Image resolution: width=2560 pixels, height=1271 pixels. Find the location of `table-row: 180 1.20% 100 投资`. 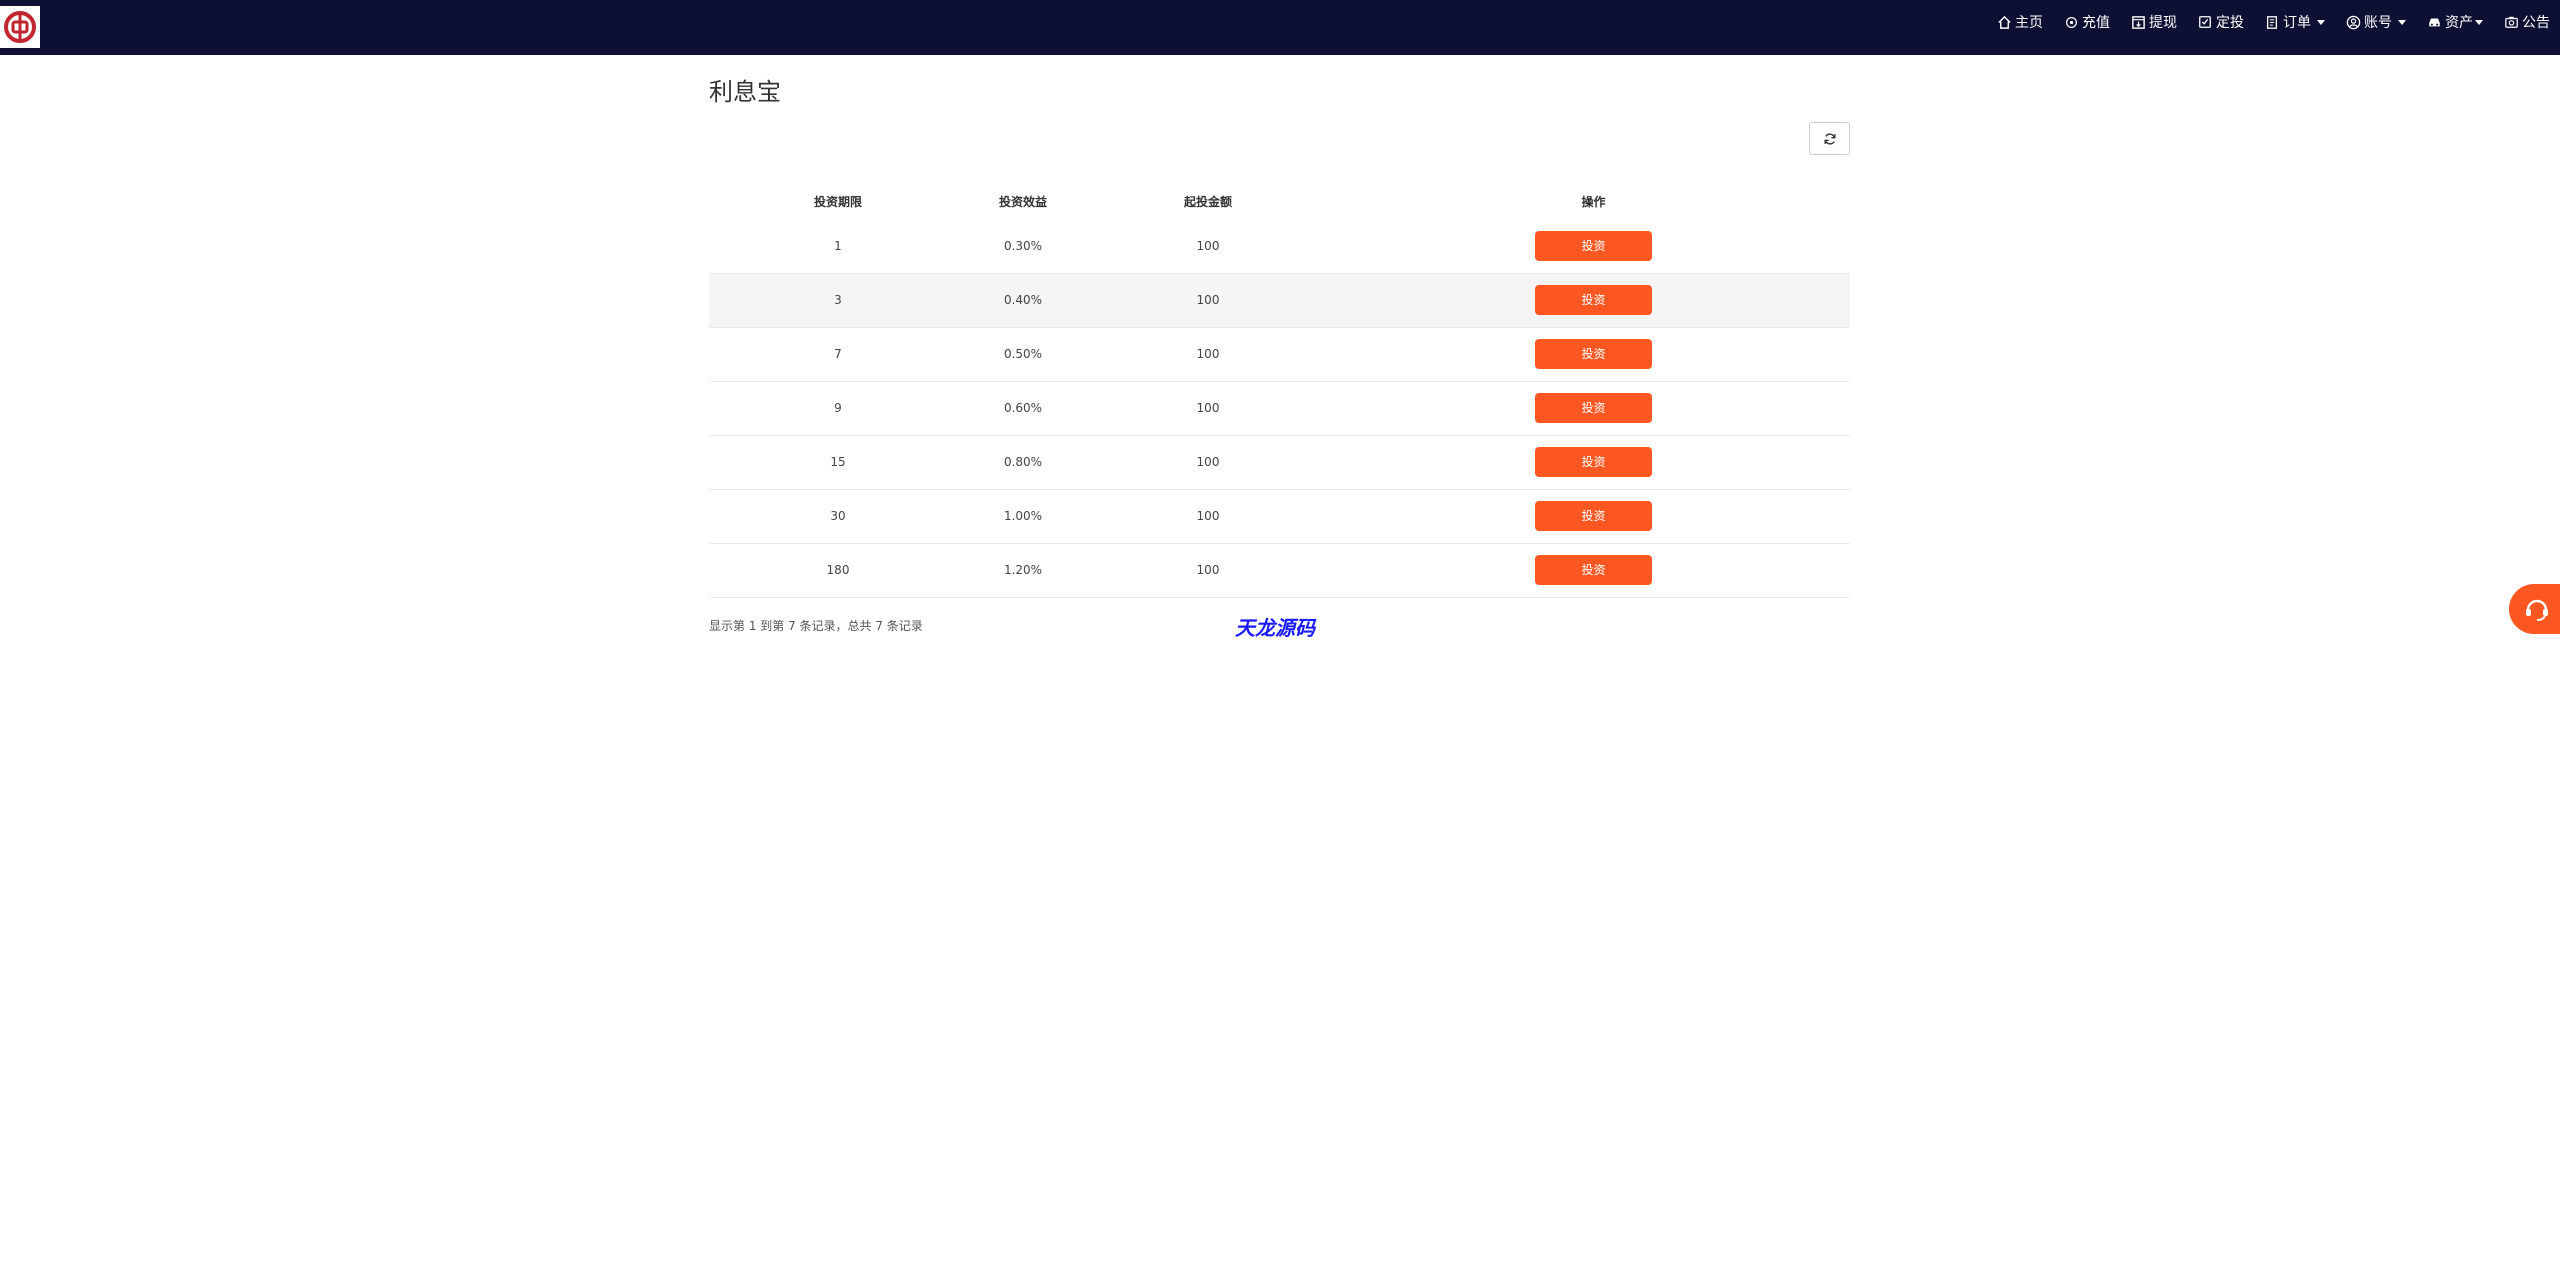

table-row: 180 1.20% 100 投资 is located at coordinates (1279, 570).